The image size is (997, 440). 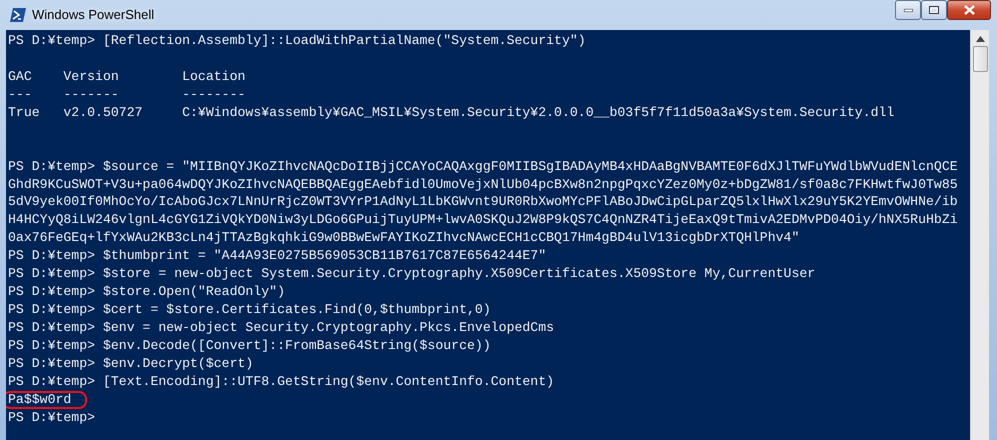 What do you see at coordinates (281, 327) in the screenshot?
I see `console-line: PS D:¥temp> $env = new-object Security.Cryptography.Pkcs.EnvelopedCms` at bounding box center [281, 327].